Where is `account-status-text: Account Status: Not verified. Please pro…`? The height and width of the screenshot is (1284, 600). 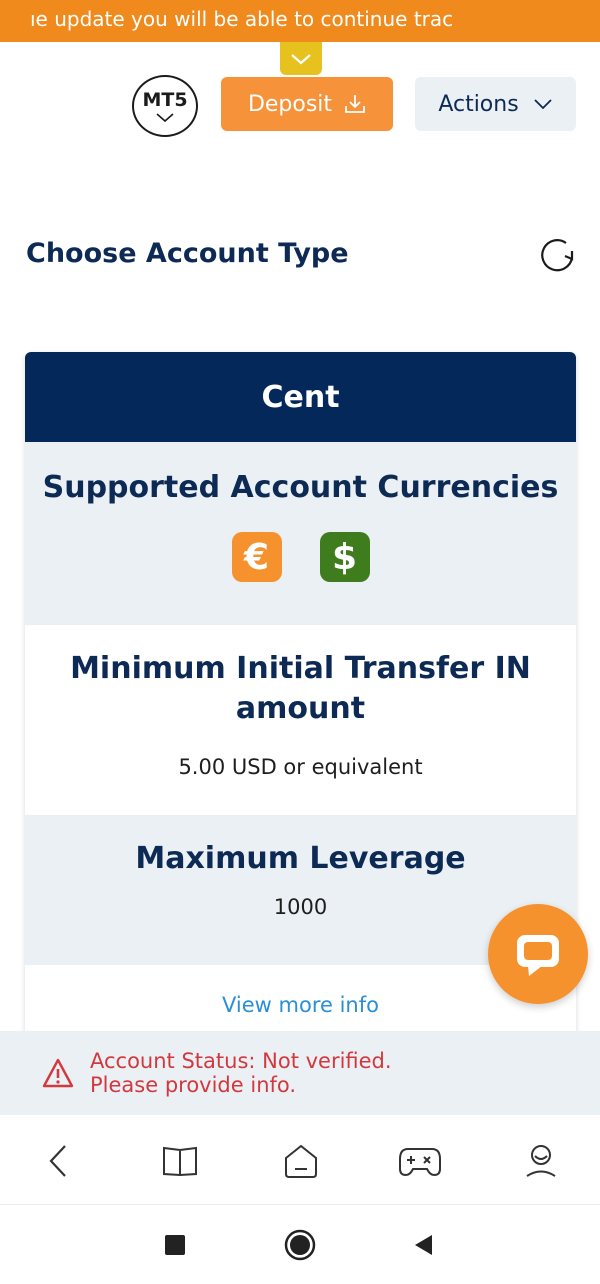
account-status-text: Account Status: Not verified. Please pro… is located at coordinates (241, 1073).